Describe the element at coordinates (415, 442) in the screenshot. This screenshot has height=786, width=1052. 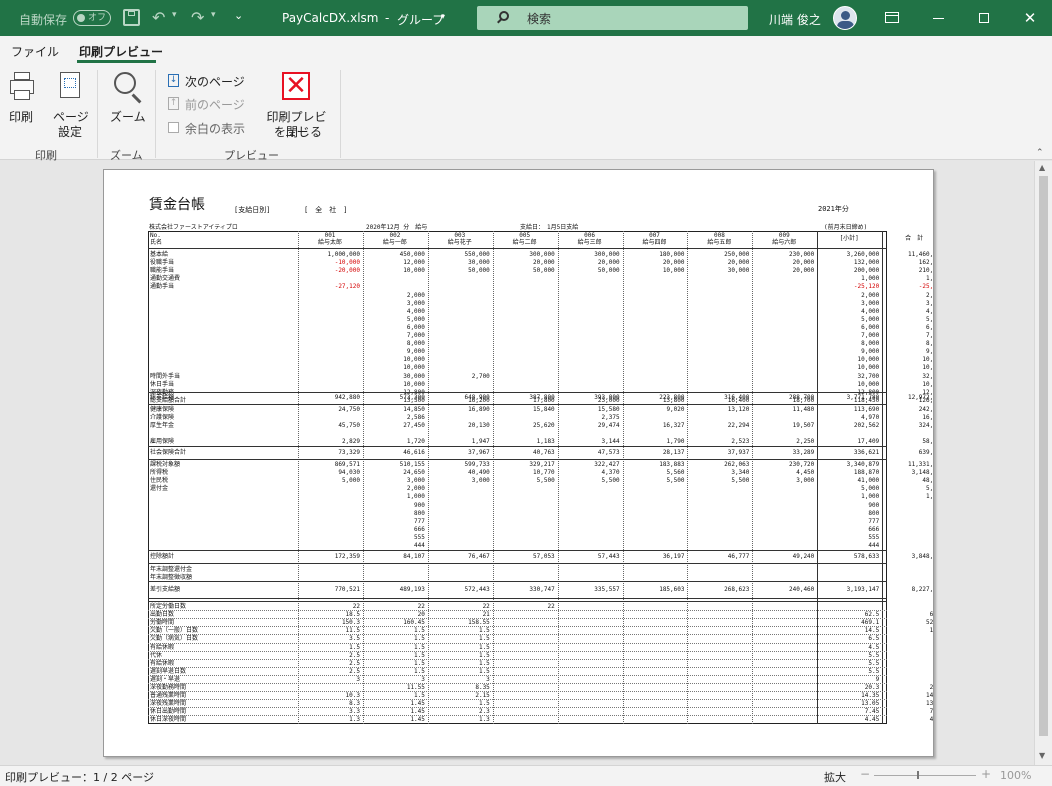
I see `insurance-value: 1,720` at that location.